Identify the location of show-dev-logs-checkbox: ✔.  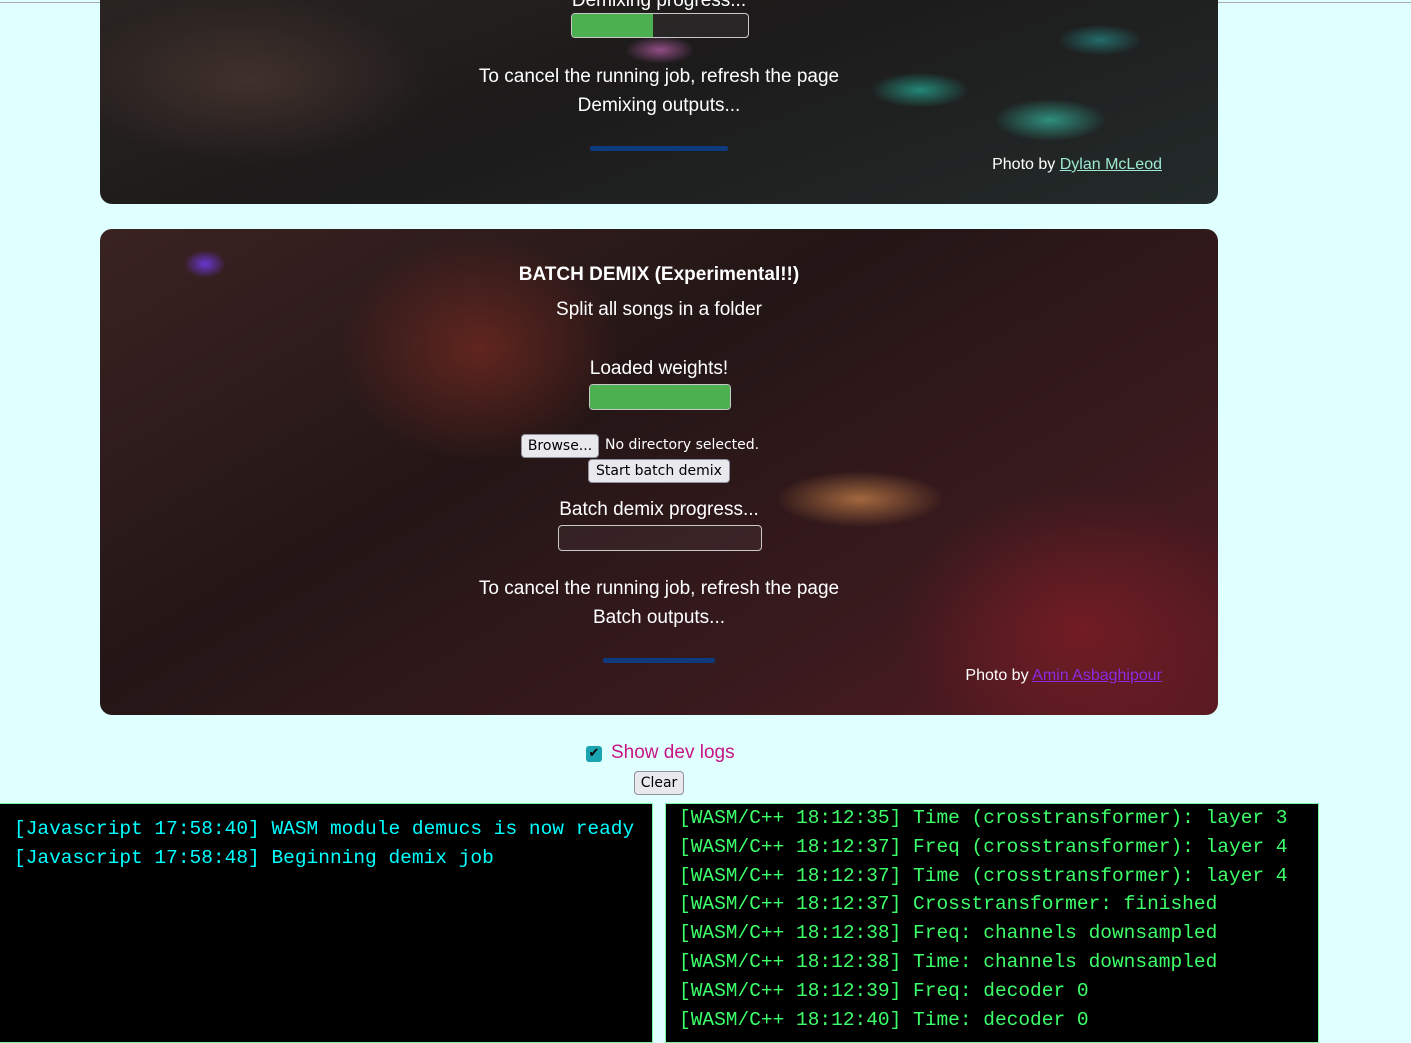
(594, 754).